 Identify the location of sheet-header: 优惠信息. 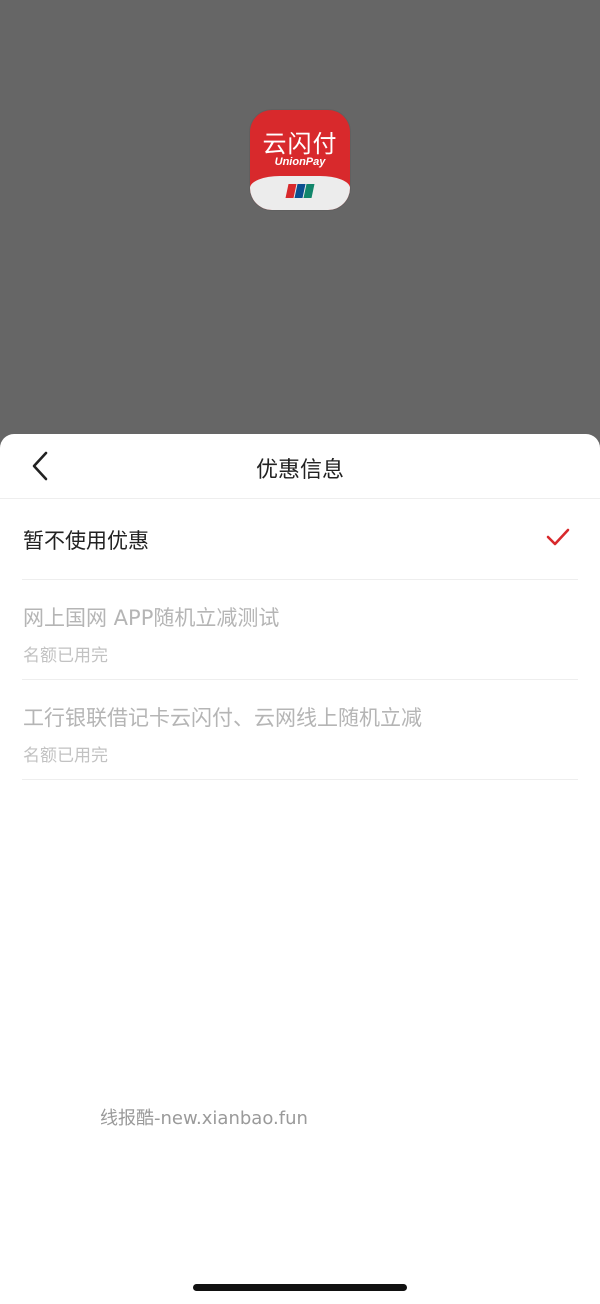
(300, 466).